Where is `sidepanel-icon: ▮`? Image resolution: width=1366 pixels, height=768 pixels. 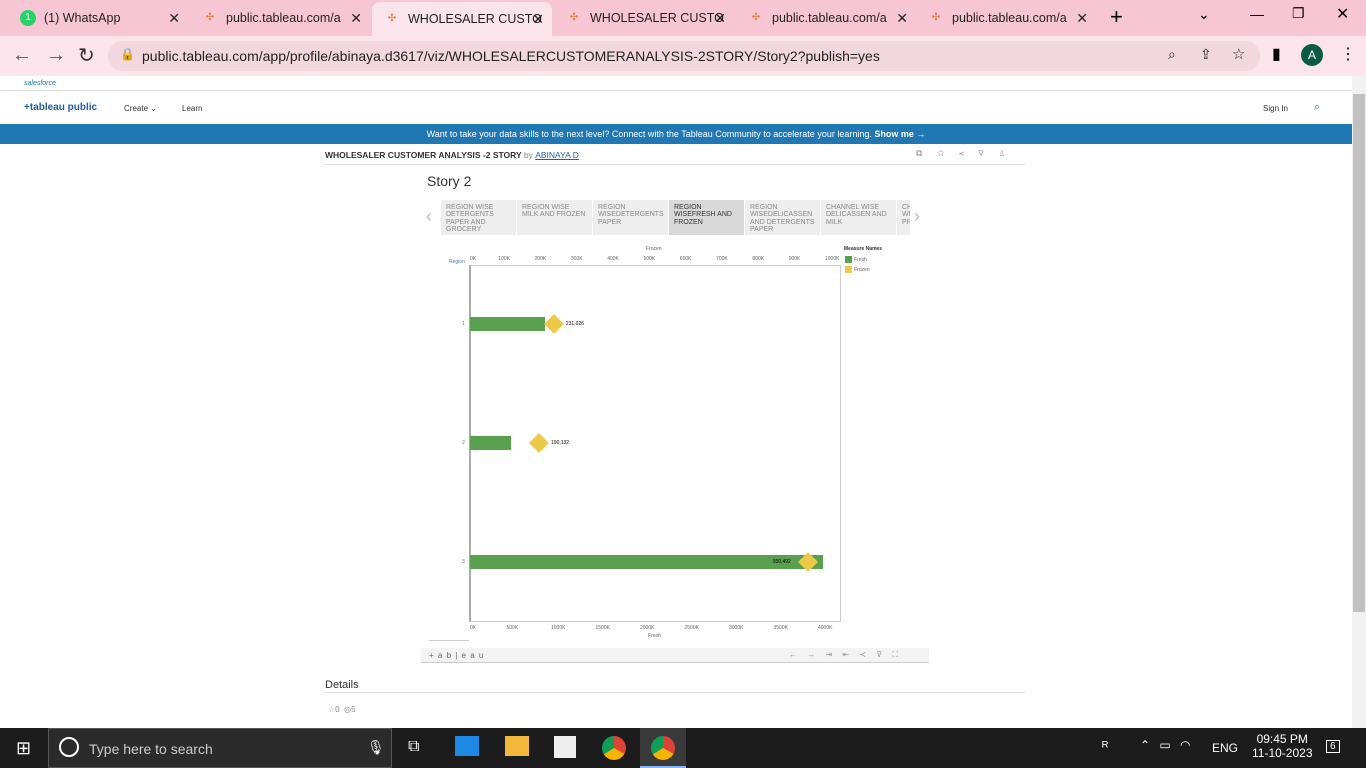
sidepanel-icon: ▮ is located at coordinates (1276, 54).